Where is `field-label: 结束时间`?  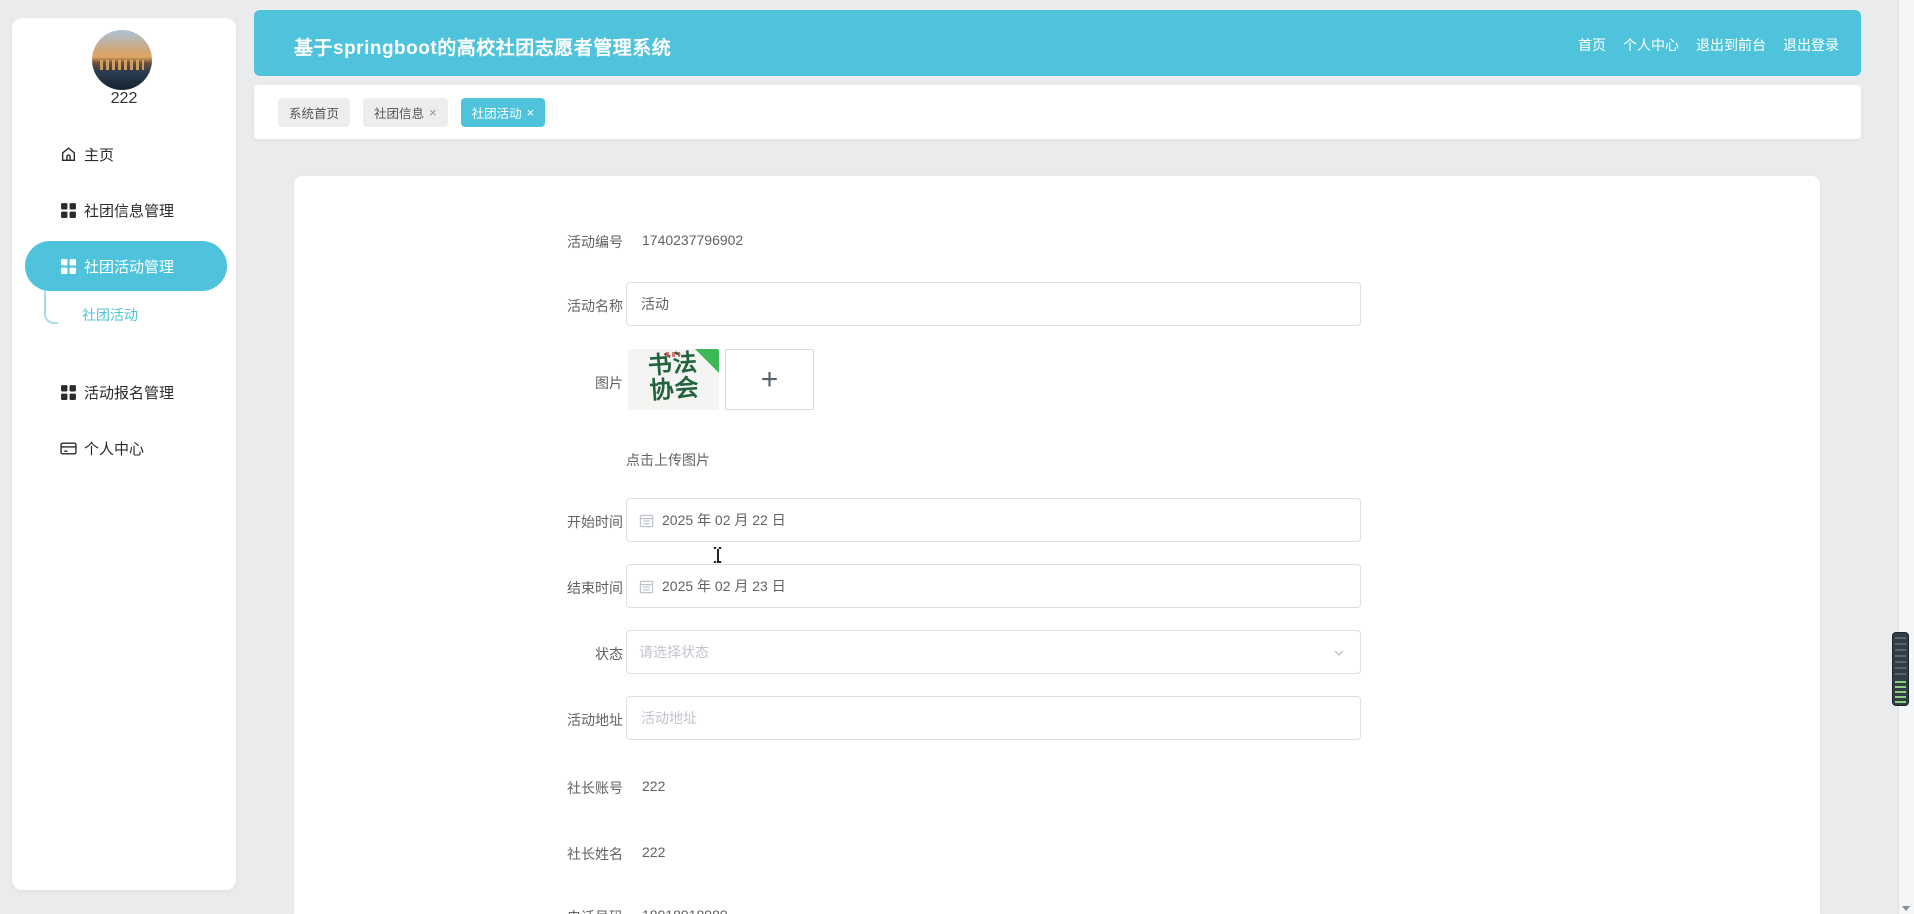 field-label: 结束时间 is located at coordinates (595, 588).